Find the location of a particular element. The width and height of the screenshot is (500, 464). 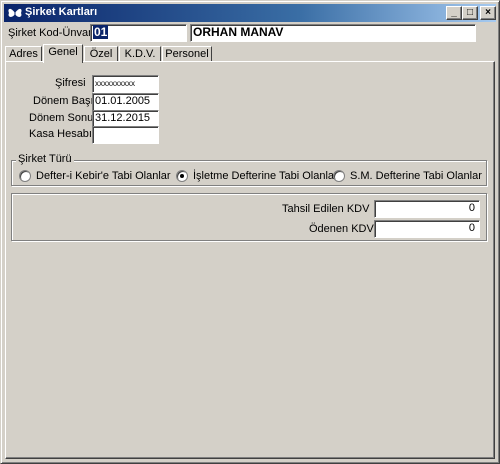

minimize-button: _ is located at coordinates (454, 13).